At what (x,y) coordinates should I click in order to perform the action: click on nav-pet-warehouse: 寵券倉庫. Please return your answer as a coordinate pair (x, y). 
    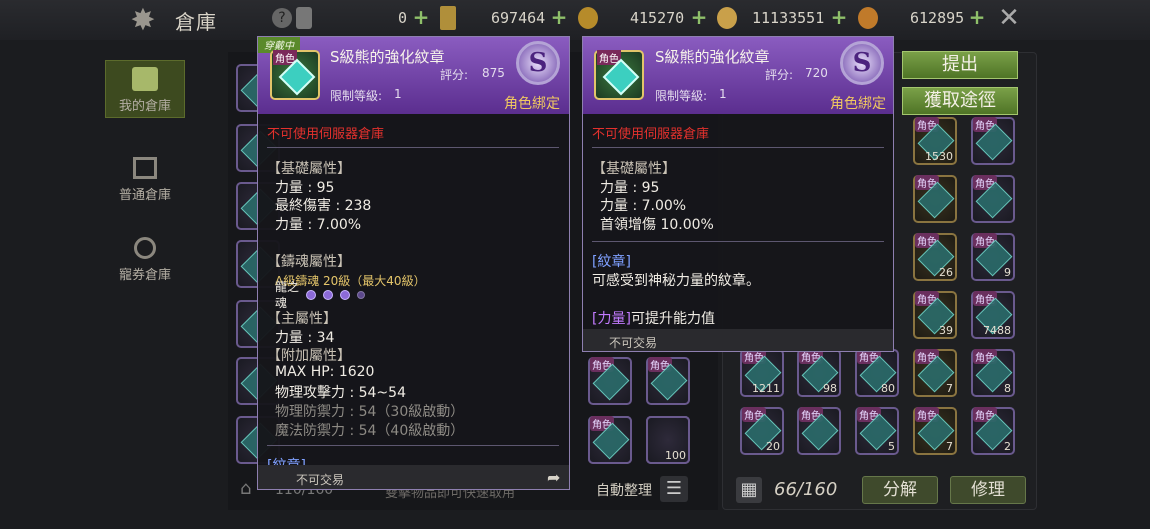
    Looking at the image, I should click on (145, 260).